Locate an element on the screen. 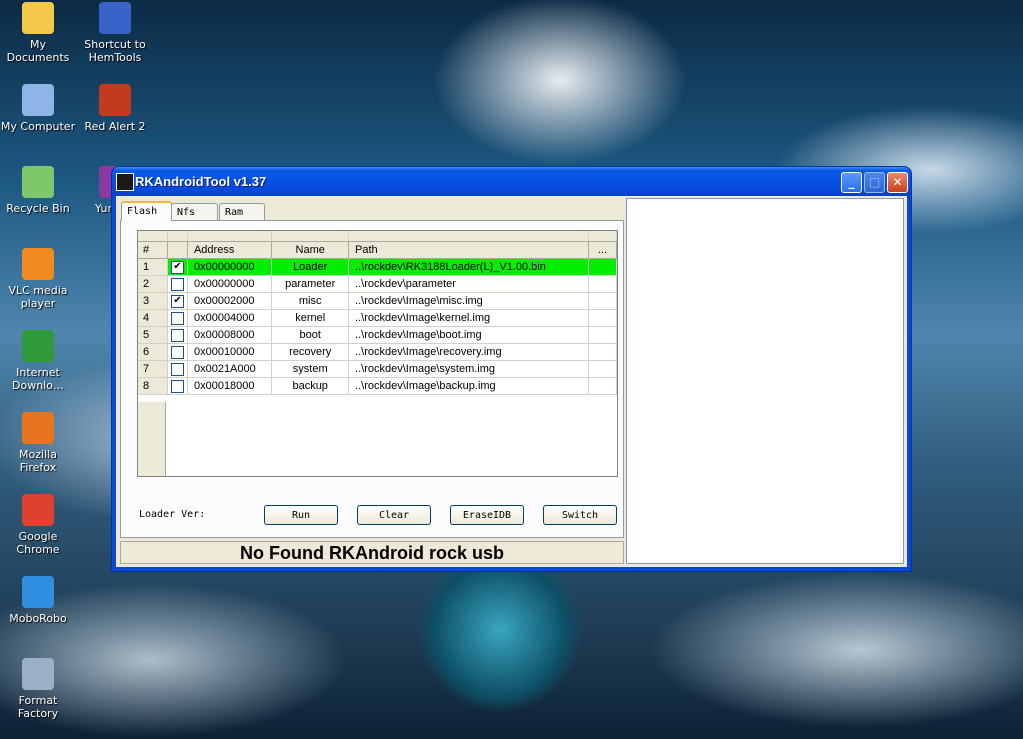  row-name: recovery is located at coordinates (310, 352).